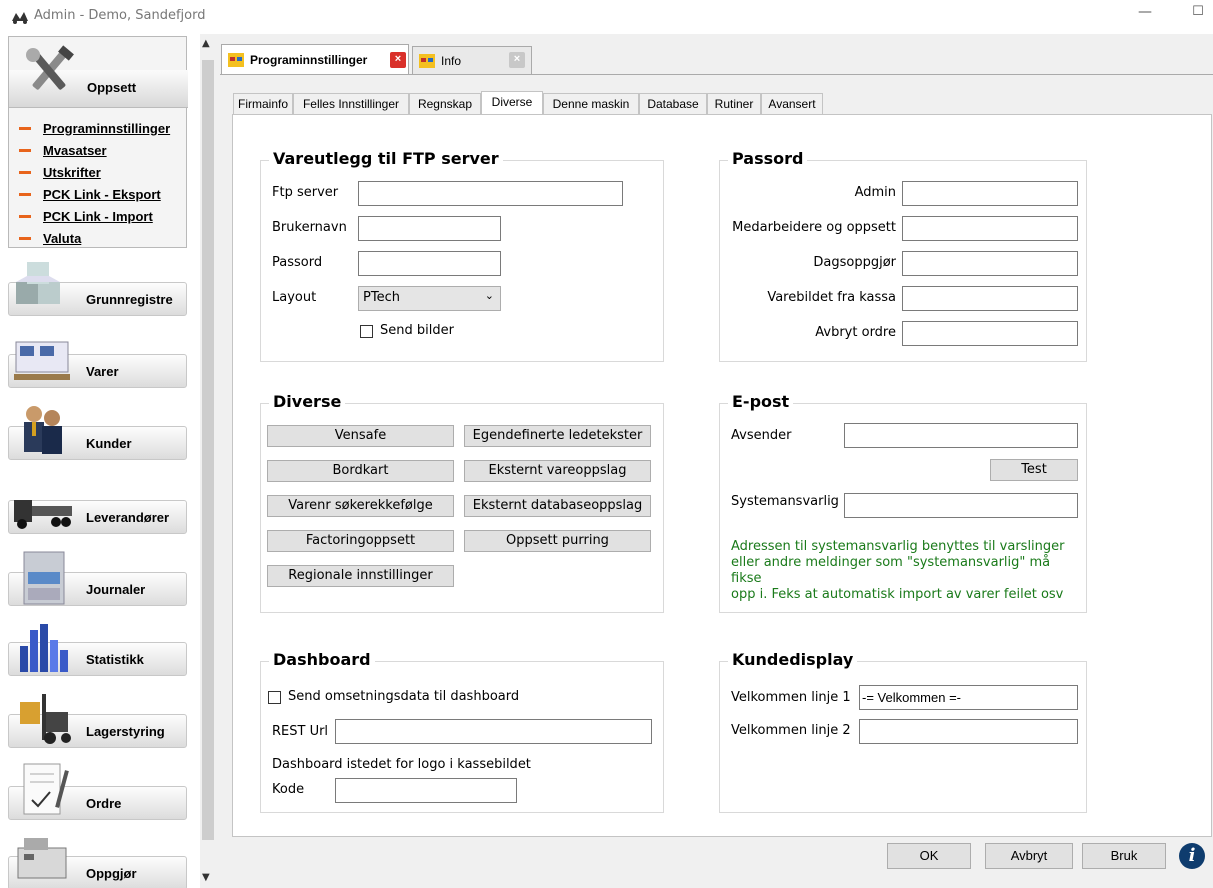  I want to click on sidebar-scrollbar: ▲ ▼, so click(208, 461).